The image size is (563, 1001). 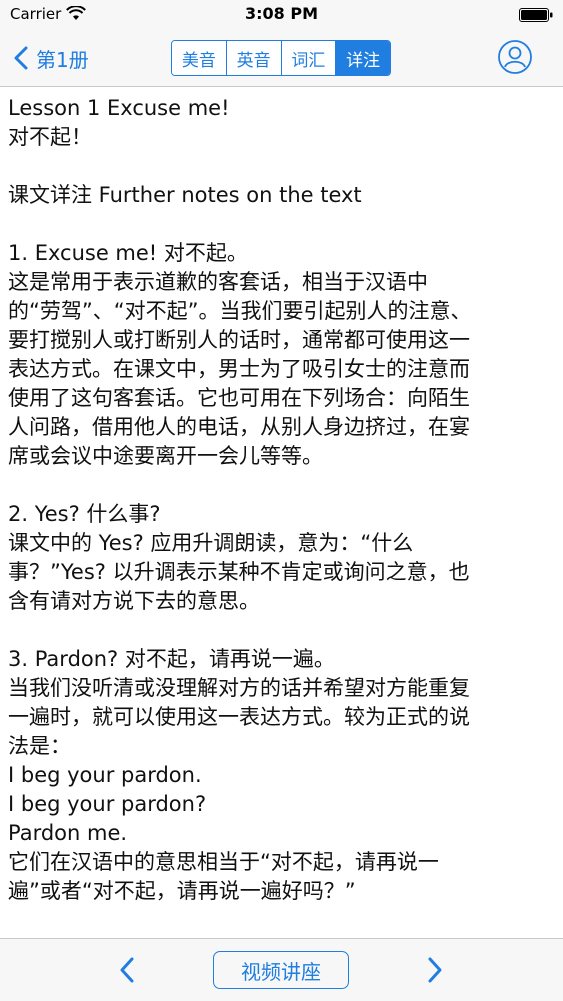 I want to click on note-line: 席或会议中途要离开一会儿等等。, so click(x=165, y=456).